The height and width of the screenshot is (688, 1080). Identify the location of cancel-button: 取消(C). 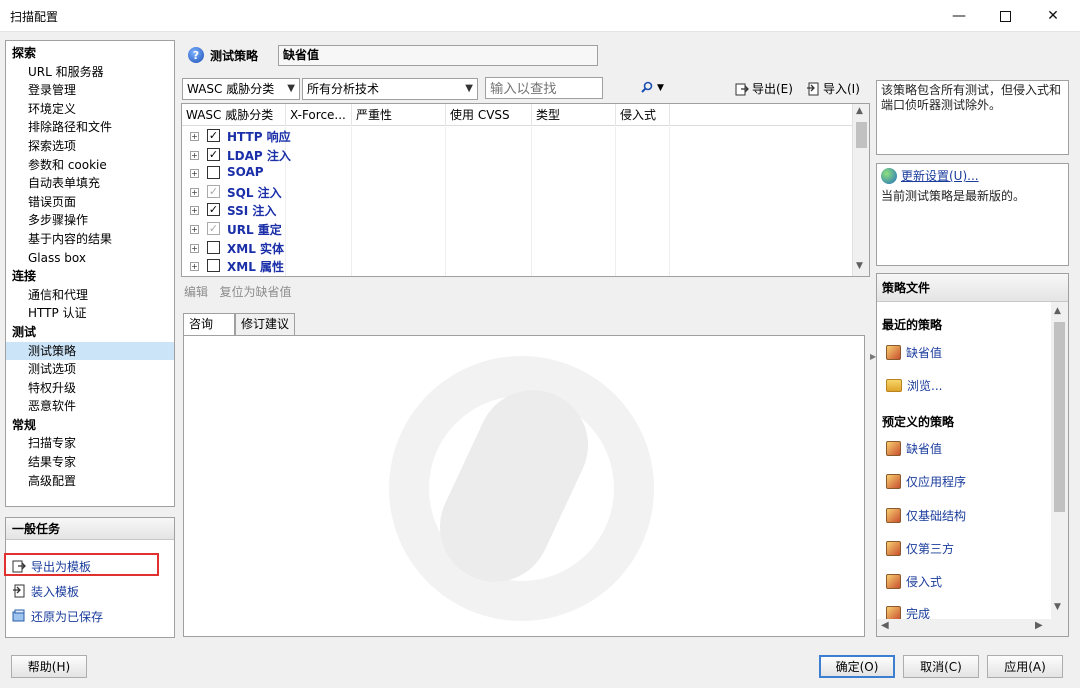
(941, 666).